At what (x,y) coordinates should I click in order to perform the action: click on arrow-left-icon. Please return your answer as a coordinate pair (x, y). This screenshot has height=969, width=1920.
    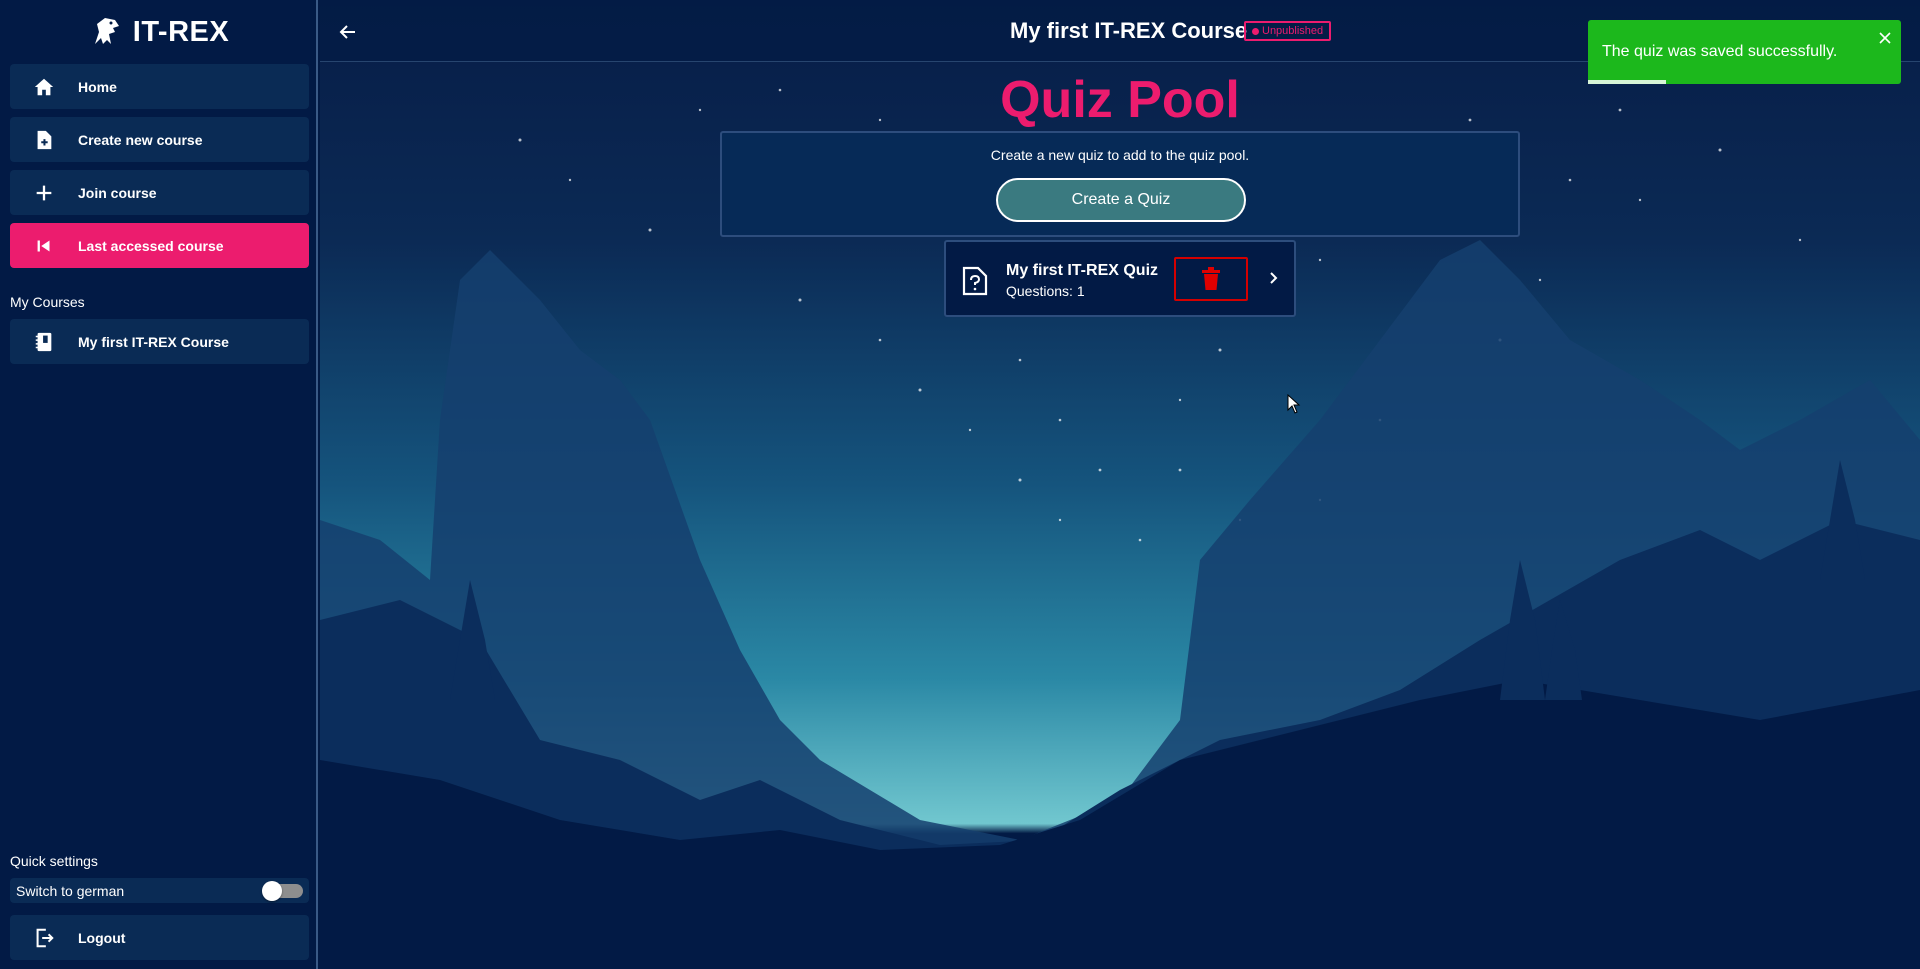
    Looking at the image, I should click on (347, 32).